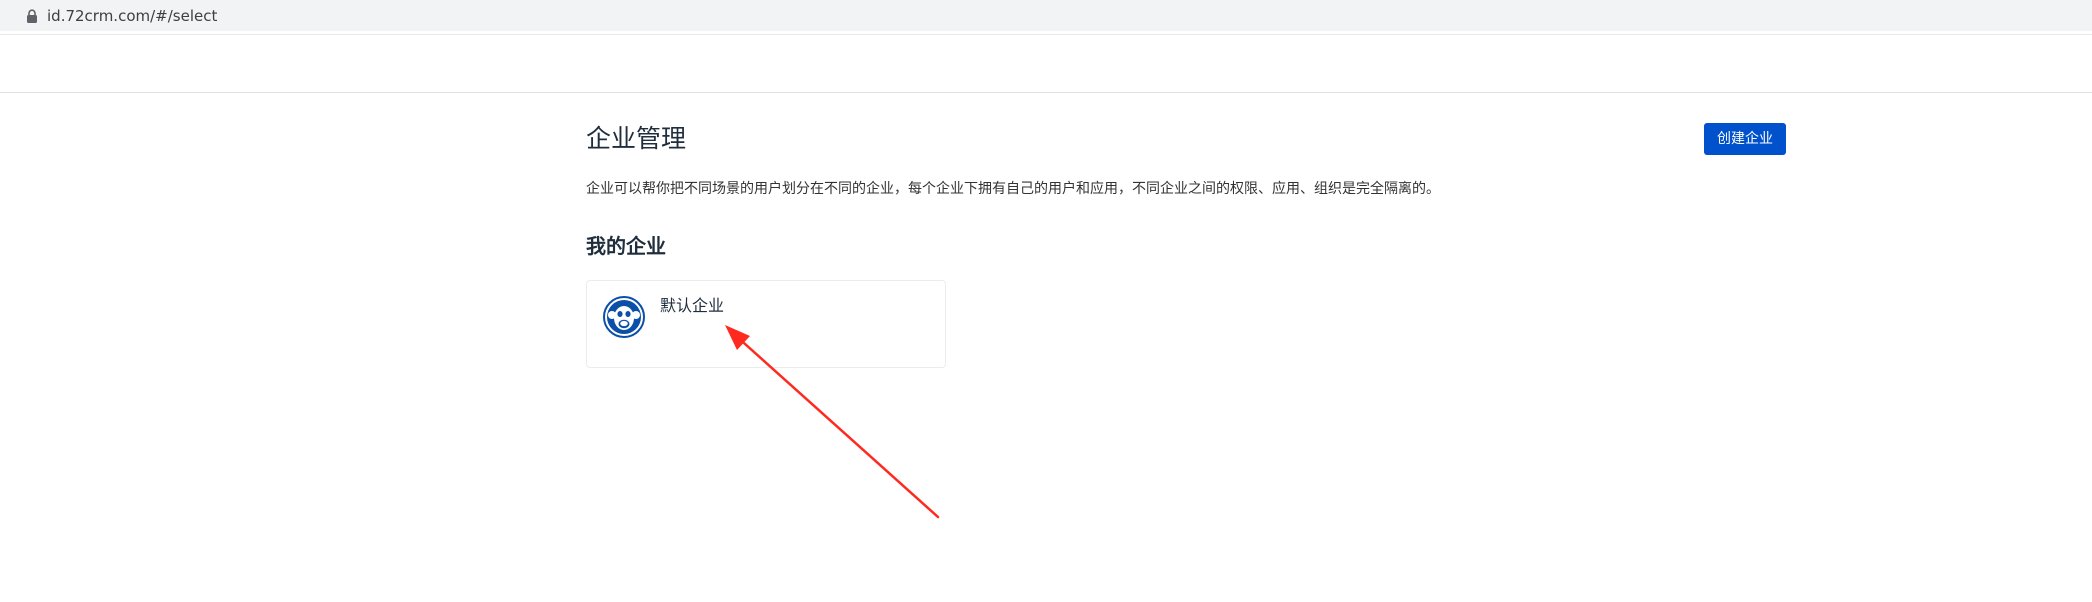  Describe the element at coordinates (766, 324) in the screenshot. I see `company-card: 默认企业` at that location.